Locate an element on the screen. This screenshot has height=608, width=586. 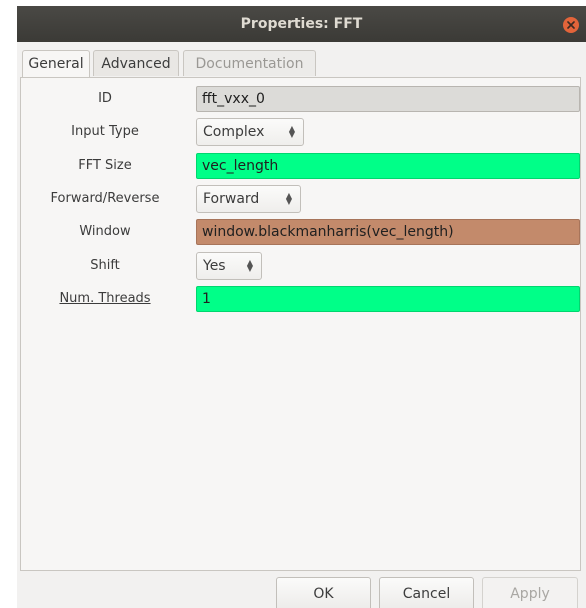
property-row-fft-size: FFT Size vec_length is located at coordinates (301, 166).